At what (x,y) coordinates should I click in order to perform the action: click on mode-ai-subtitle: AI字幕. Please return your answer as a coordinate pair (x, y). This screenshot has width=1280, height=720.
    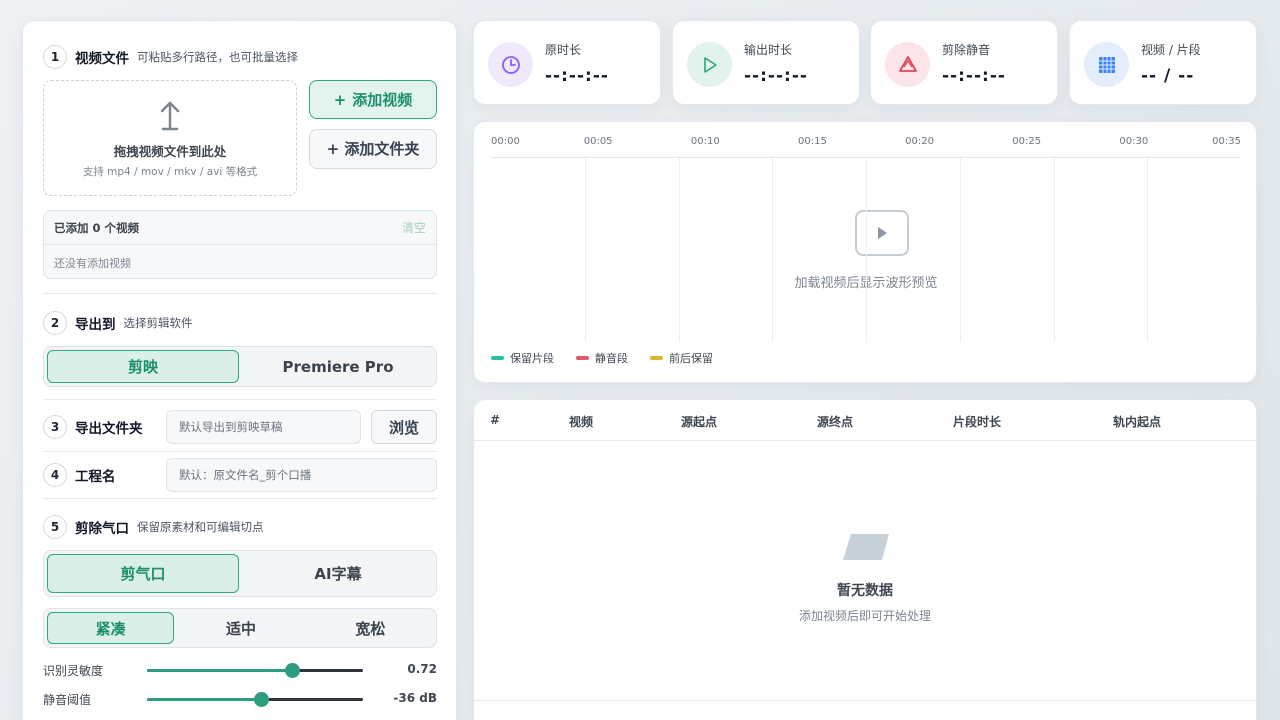
    Looking at the image, I should click on (338, 573).